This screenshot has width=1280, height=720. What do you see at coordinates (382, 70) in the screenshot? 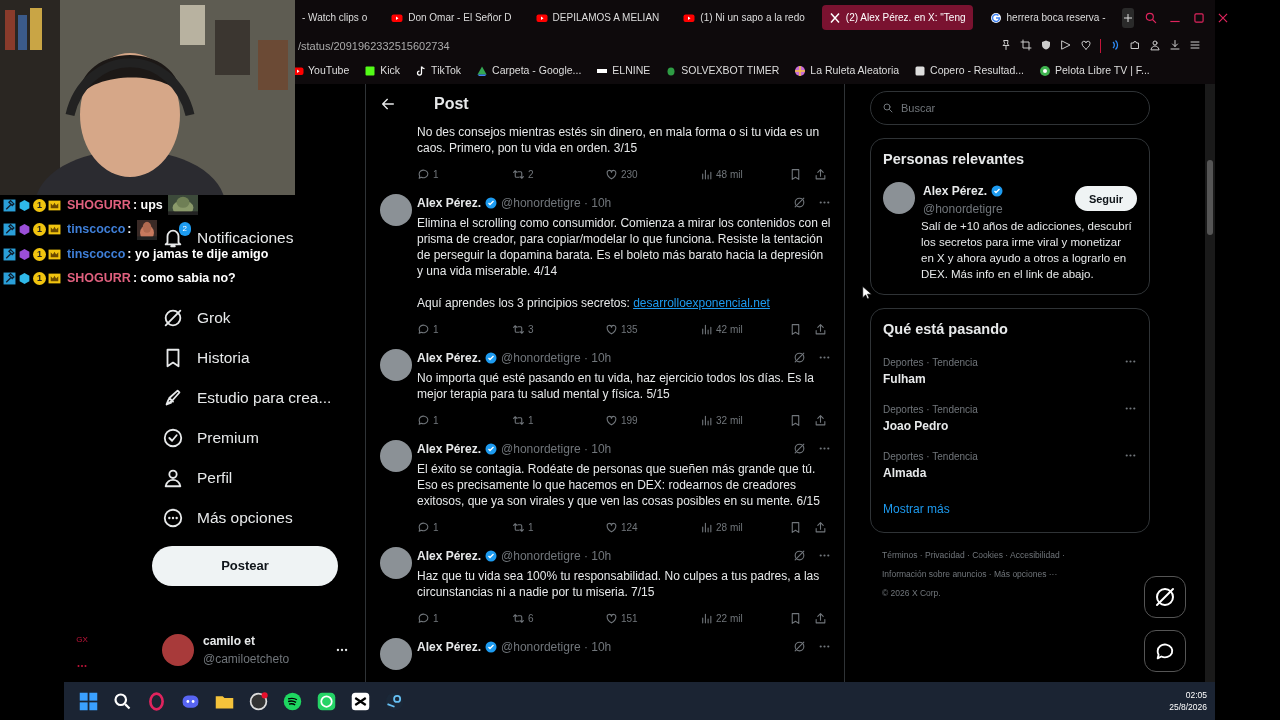
I see `bookmark: Kick` at bounding box center [382, 70].